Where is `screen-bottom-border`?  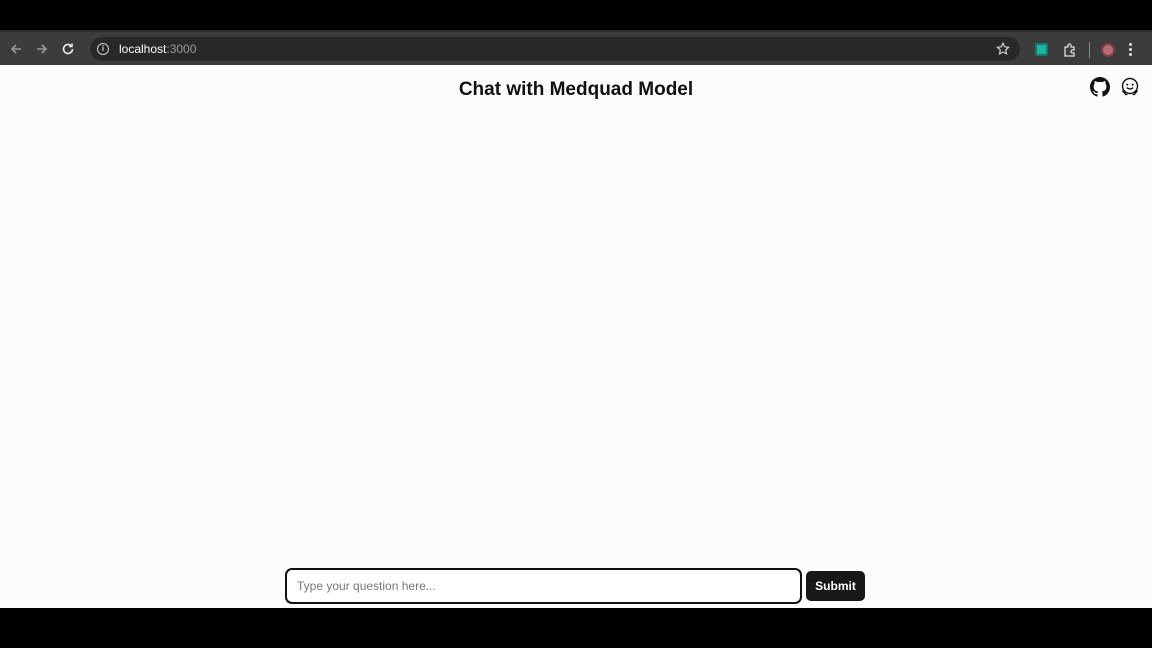
screen-bottom-border is located at coordinates (576, 628).